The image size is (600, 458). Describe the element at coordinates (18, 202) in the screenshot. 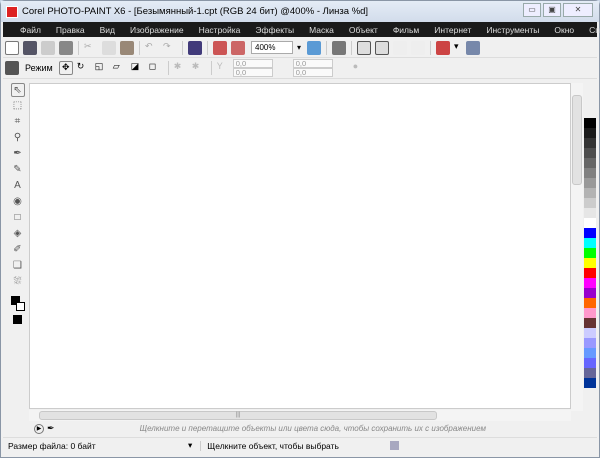

I see `red-eye-tool-icon: ◉` at that location.